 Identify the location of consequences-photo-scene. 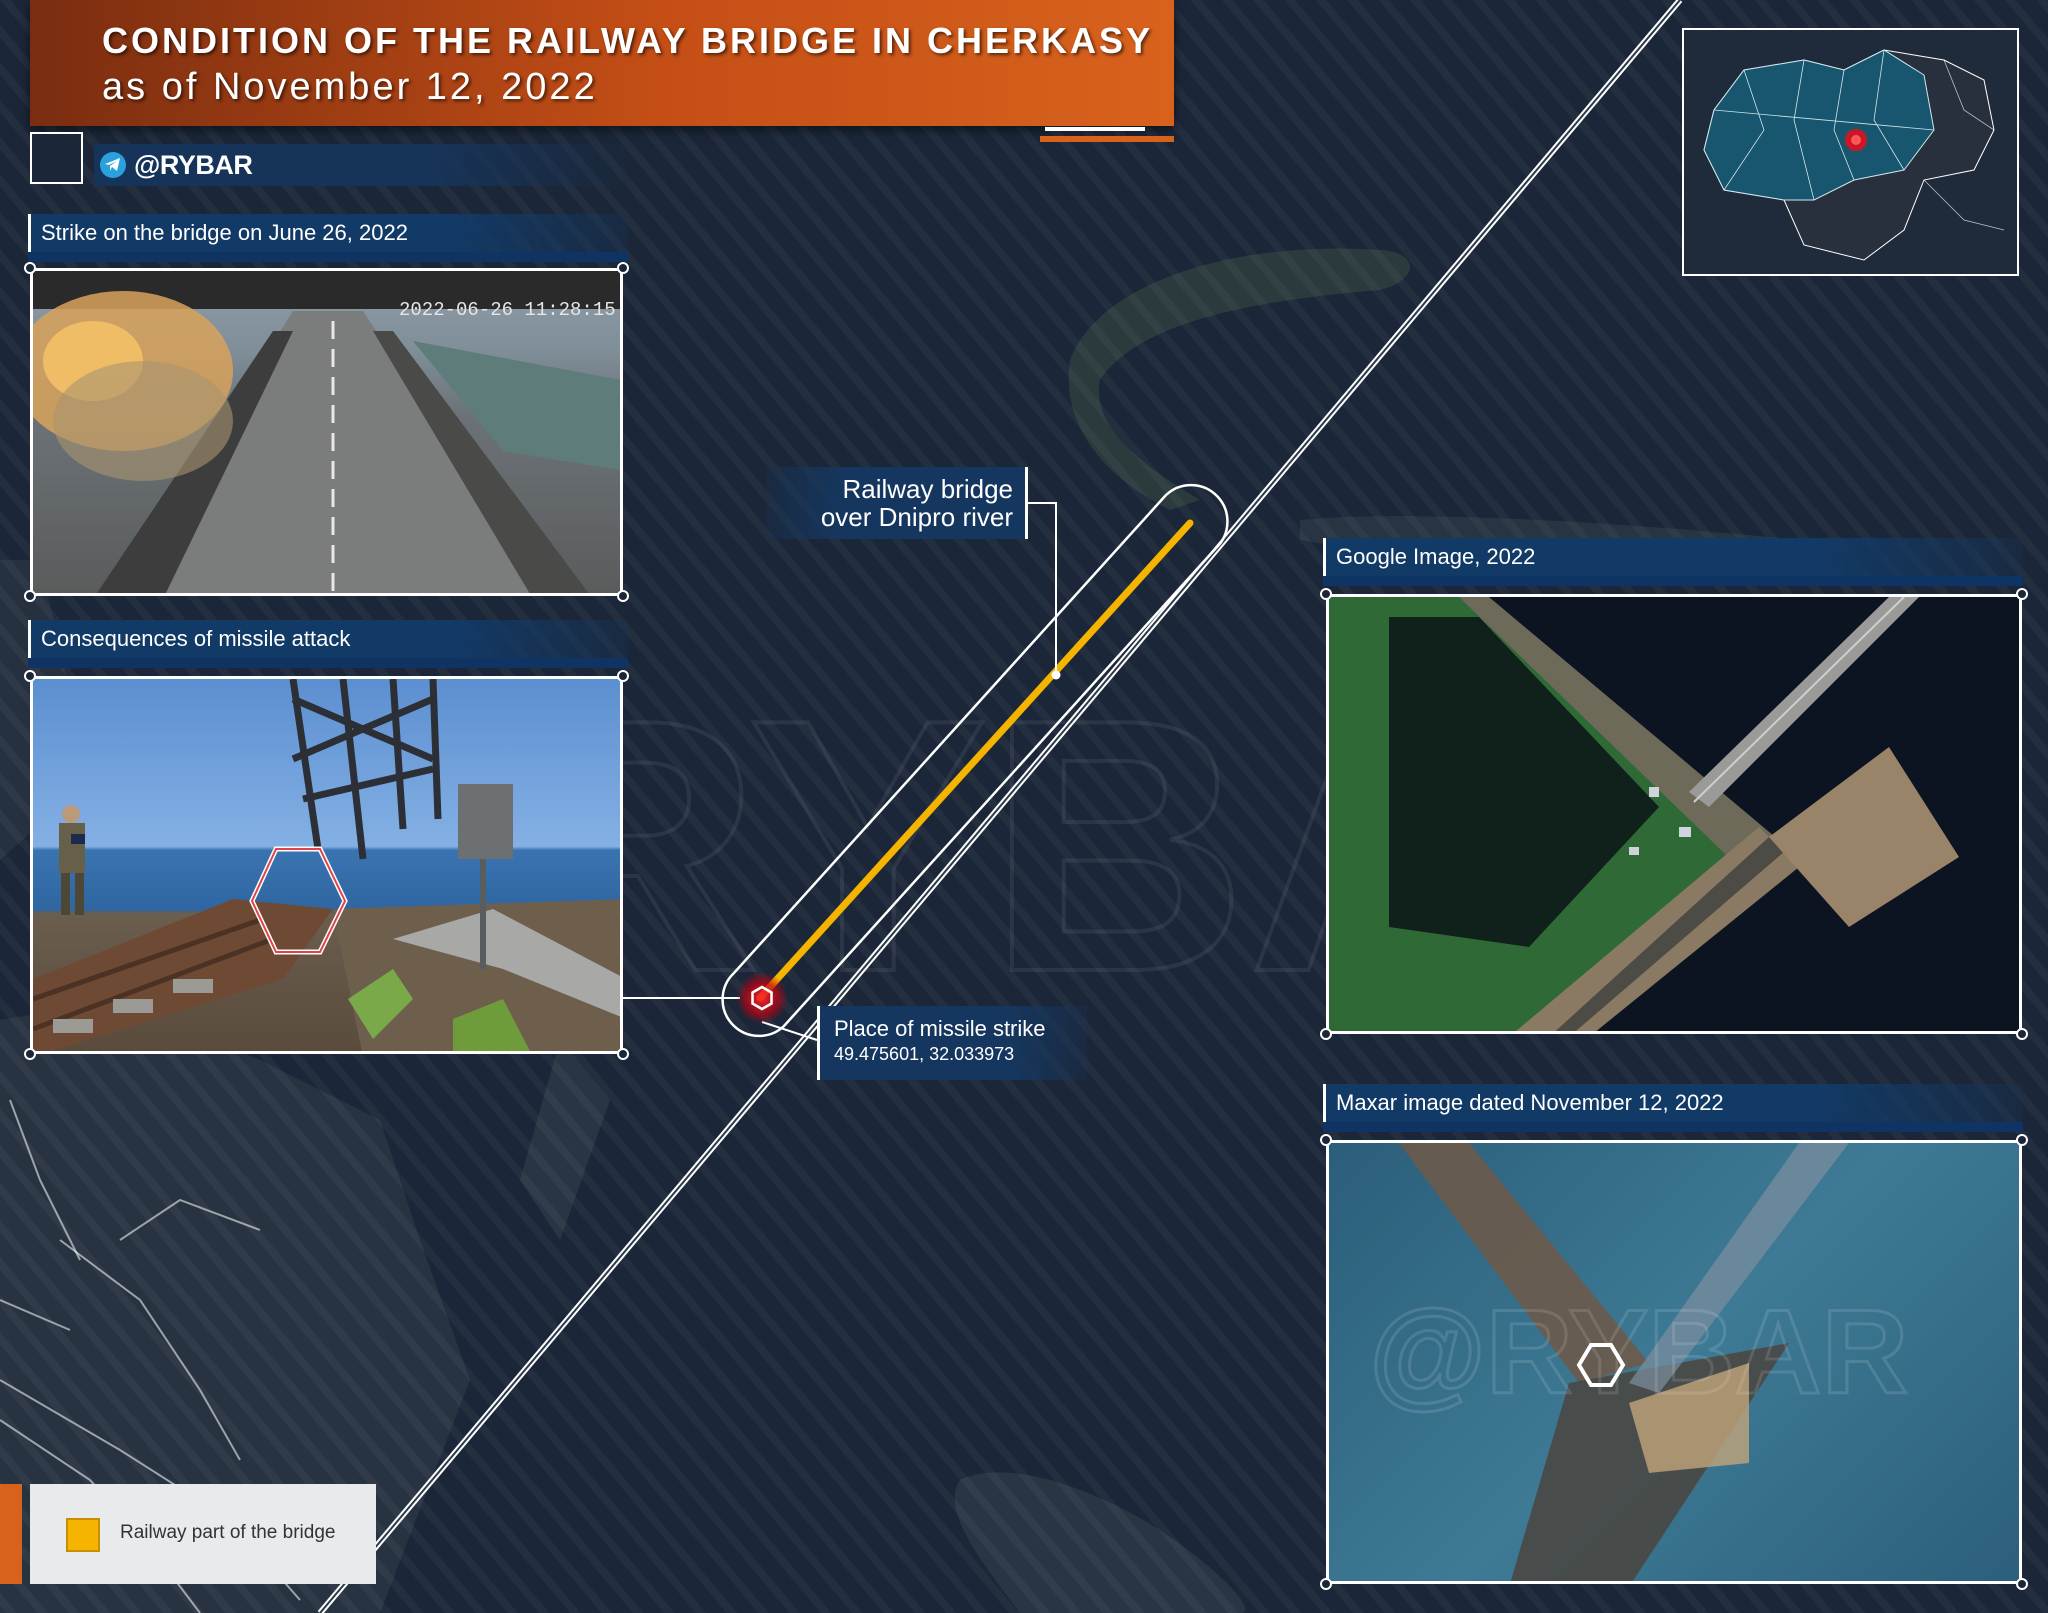
(326, 865).